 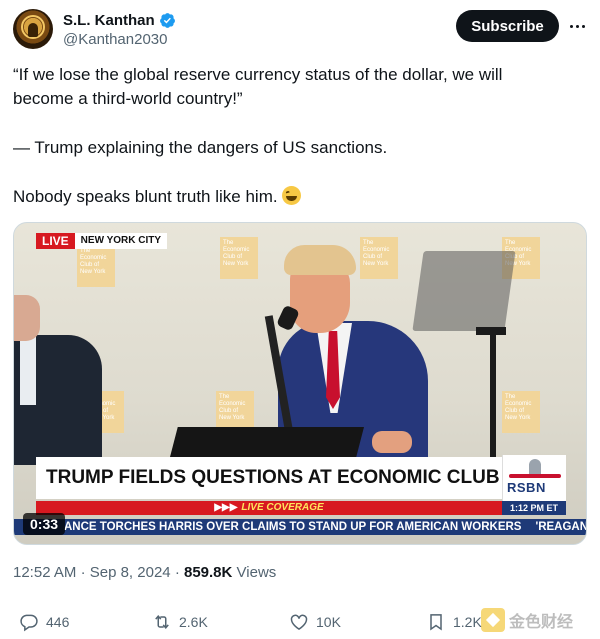 I want to click on left-figure-head, so click(x=27, y=318).